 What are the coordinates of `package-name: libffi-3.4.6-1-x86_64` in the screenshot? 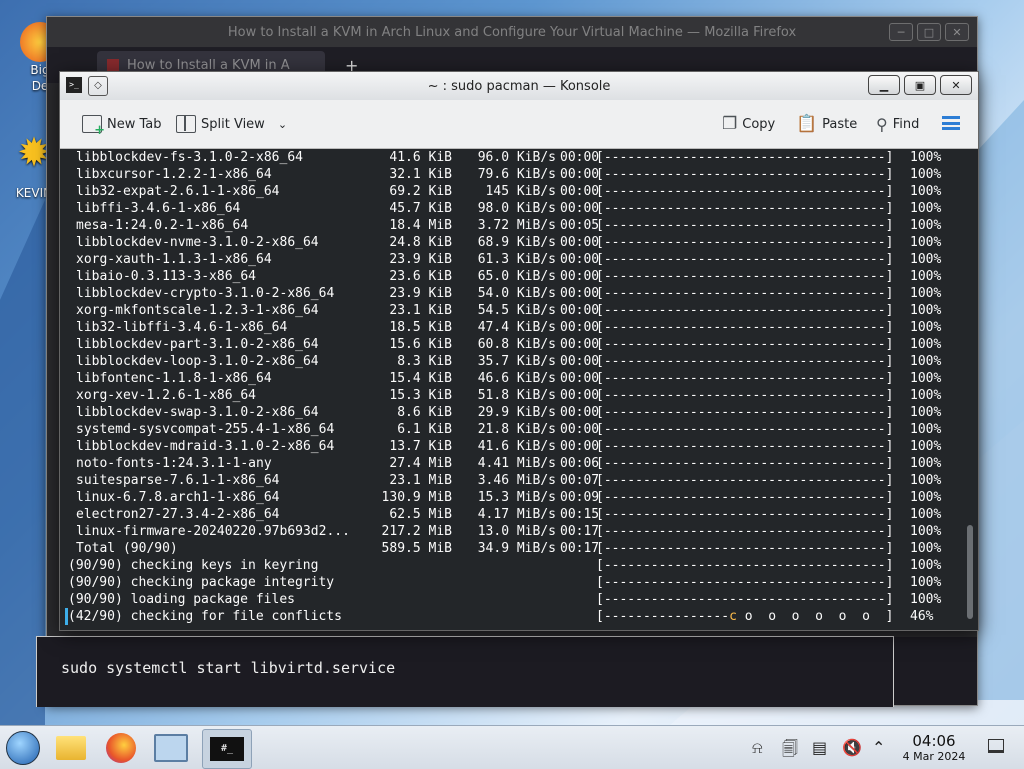 It's located at (158, 208).